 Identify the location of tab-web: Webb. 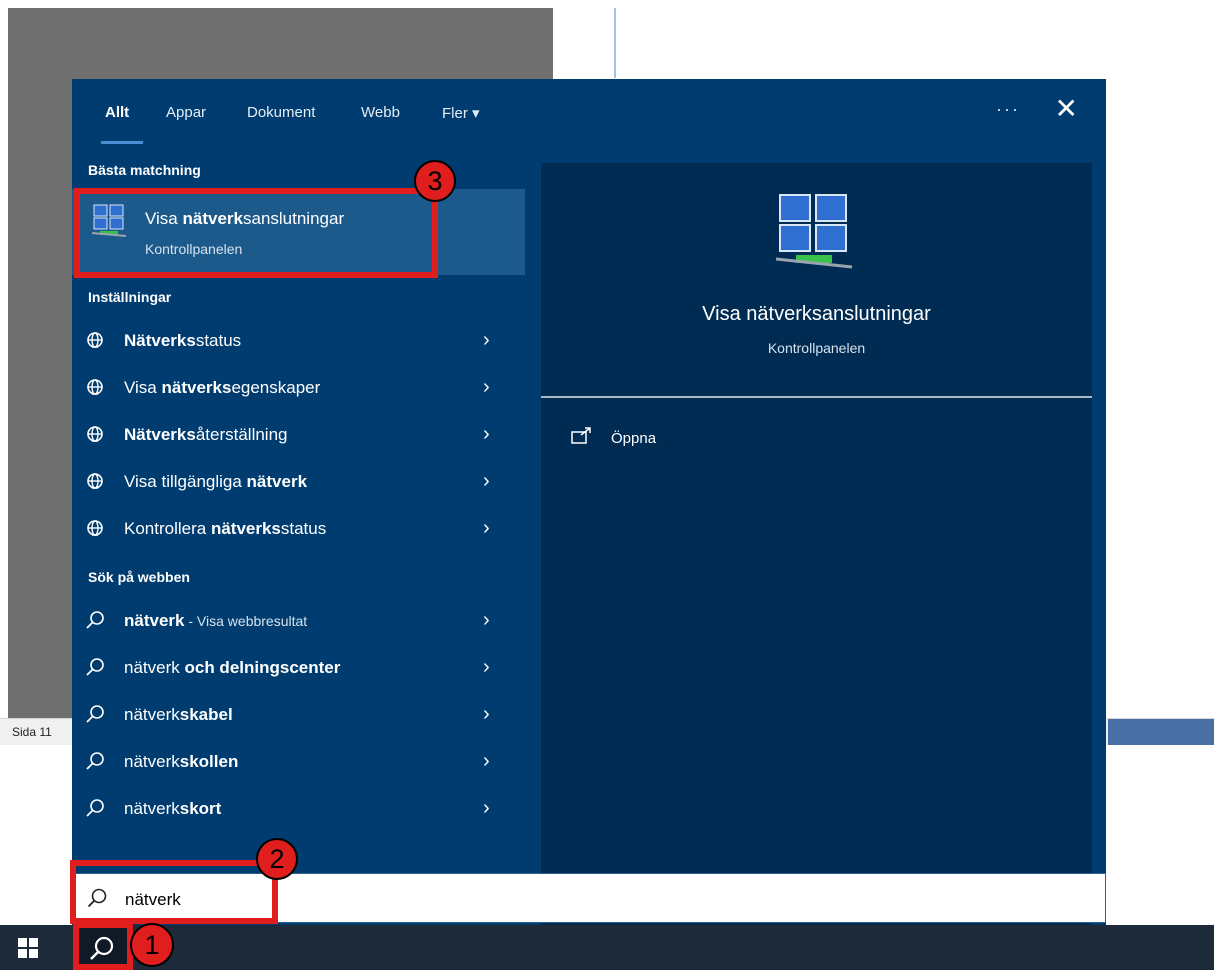
(380, 112).